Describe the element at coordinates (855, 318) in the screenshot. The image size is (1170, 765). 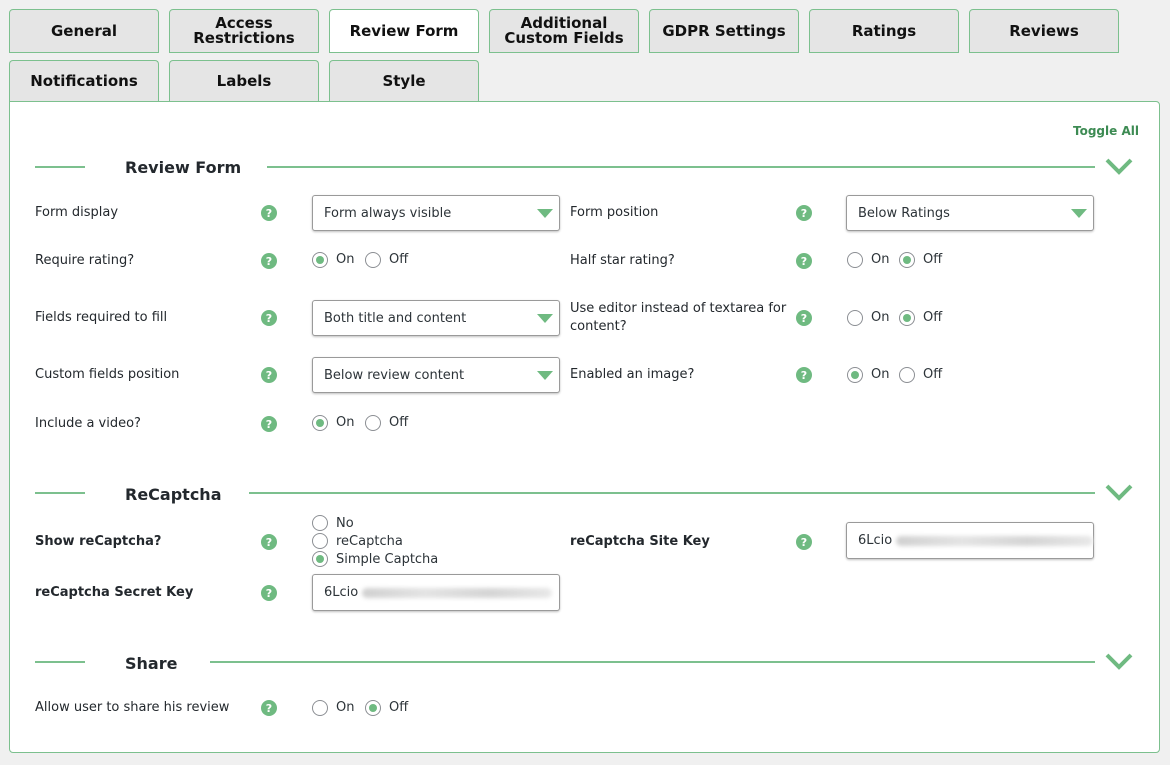
I see `use-editor-on-radio` at that location.